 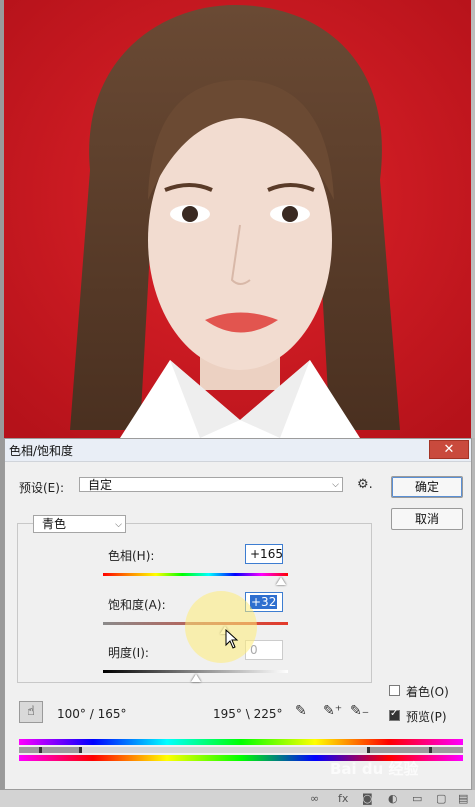 What do you see at coordinates (195, 671) in the screenshot?
I see `lightness-slider-track` at bounding box center [195, 671].